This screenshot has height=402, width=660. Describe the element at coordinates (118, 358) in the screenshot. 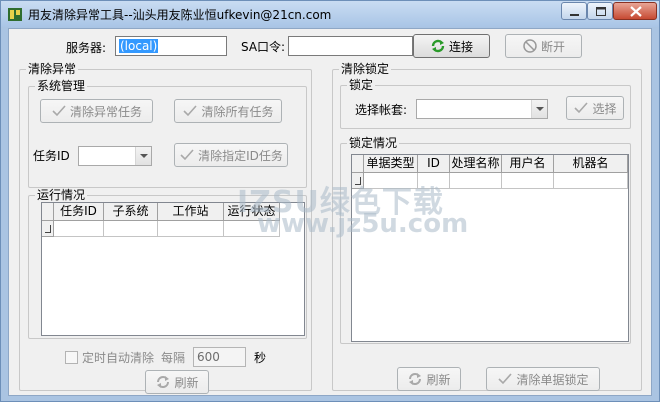

I see `auto-clear-label: 定时自动清除` at that location.